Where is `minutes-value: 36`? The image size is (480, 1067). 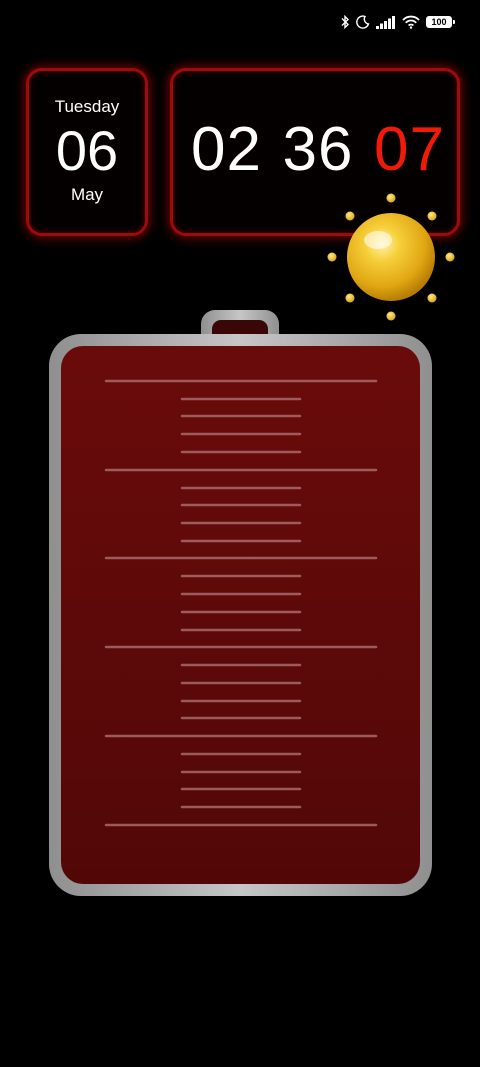
minutes-value: 36 is located at coordinates (318, 149).